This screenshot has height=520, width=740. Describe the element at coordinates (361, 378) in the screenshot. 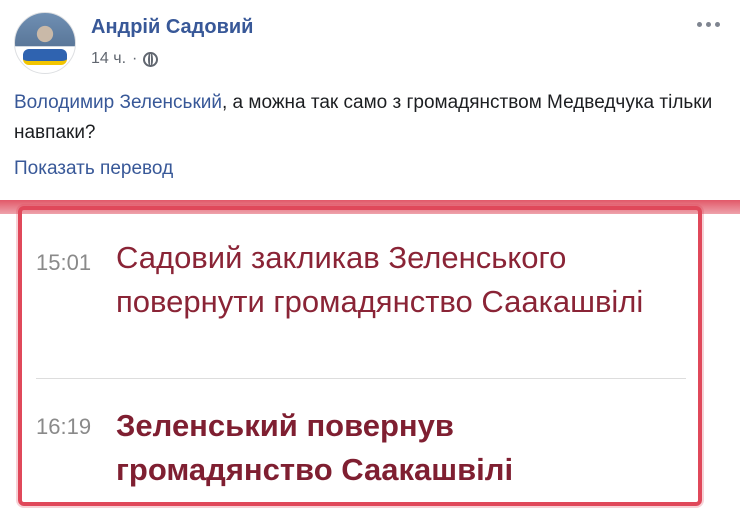

I see `divider` at that location.